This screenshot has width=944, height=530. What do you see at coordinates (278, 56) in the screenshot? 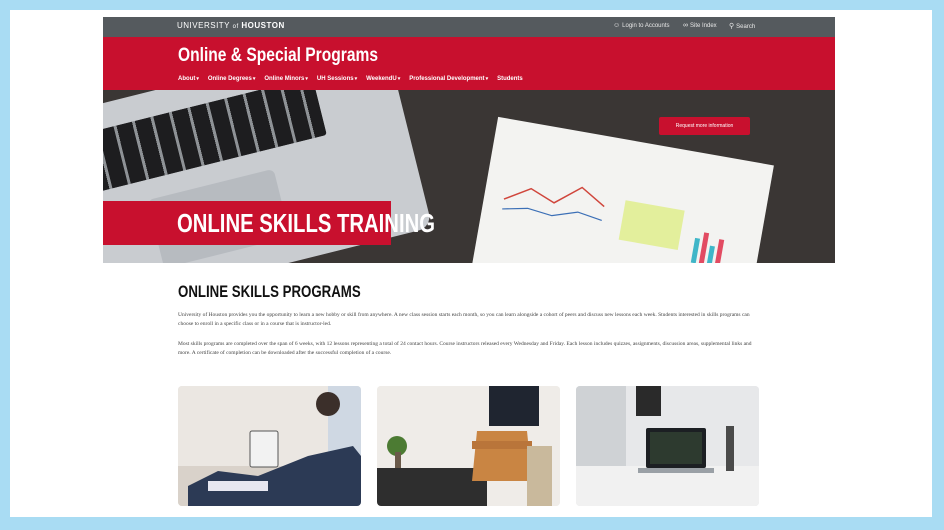
I see `site-title: Online & Special Programs` at bounding box center [278, 56].